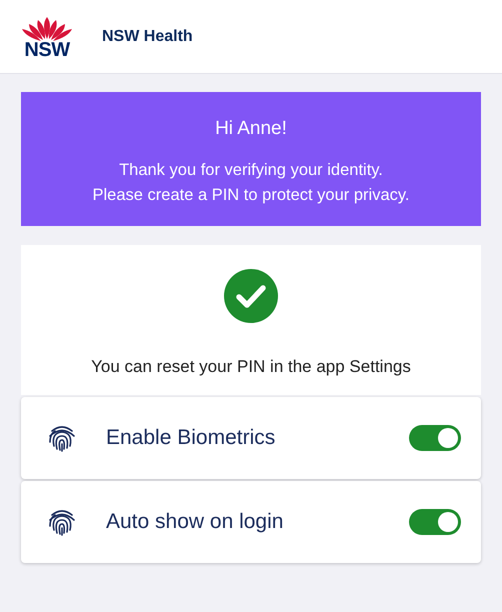 The width and height of the screenshot is (502, 612). I want to click on banner-message: Thank you for verifying your identity. Please create a PIN to protect your privacy., so click(251, 183).